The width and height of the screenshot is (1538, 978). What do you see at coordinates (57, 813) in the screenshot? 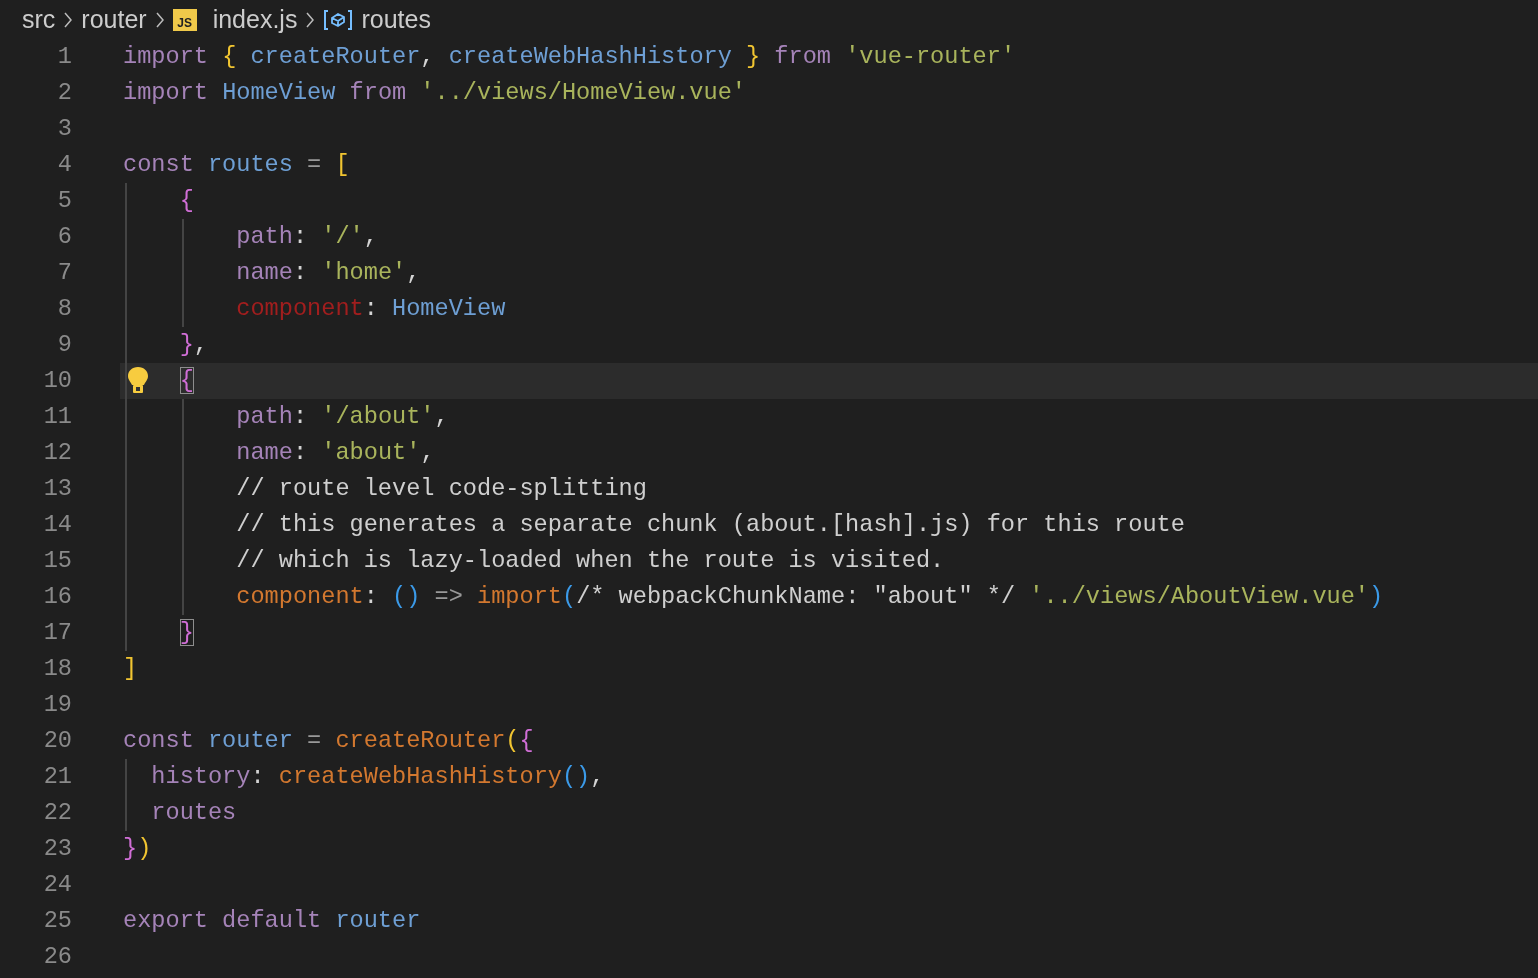
I see `line-number: 22` at bounding box center [57, 813].